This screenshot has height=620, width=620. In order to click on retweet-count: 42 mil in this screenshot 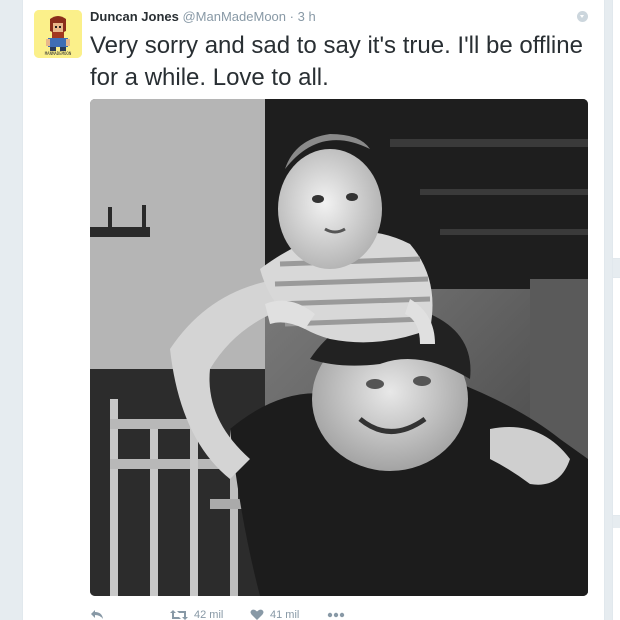, I will do `click(209, 614)`.